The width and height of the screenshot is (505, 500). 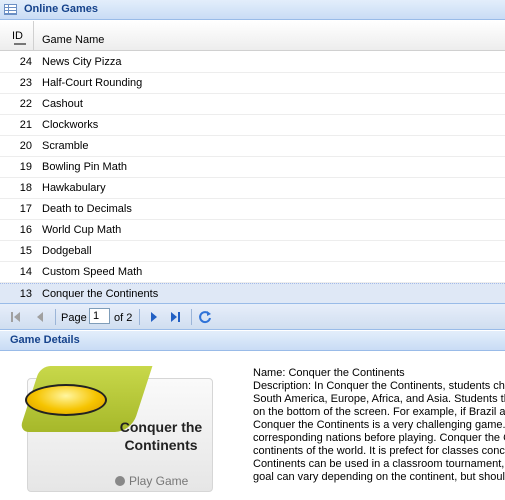 I want to click on row-id: 22, so click(x=25, y=104).